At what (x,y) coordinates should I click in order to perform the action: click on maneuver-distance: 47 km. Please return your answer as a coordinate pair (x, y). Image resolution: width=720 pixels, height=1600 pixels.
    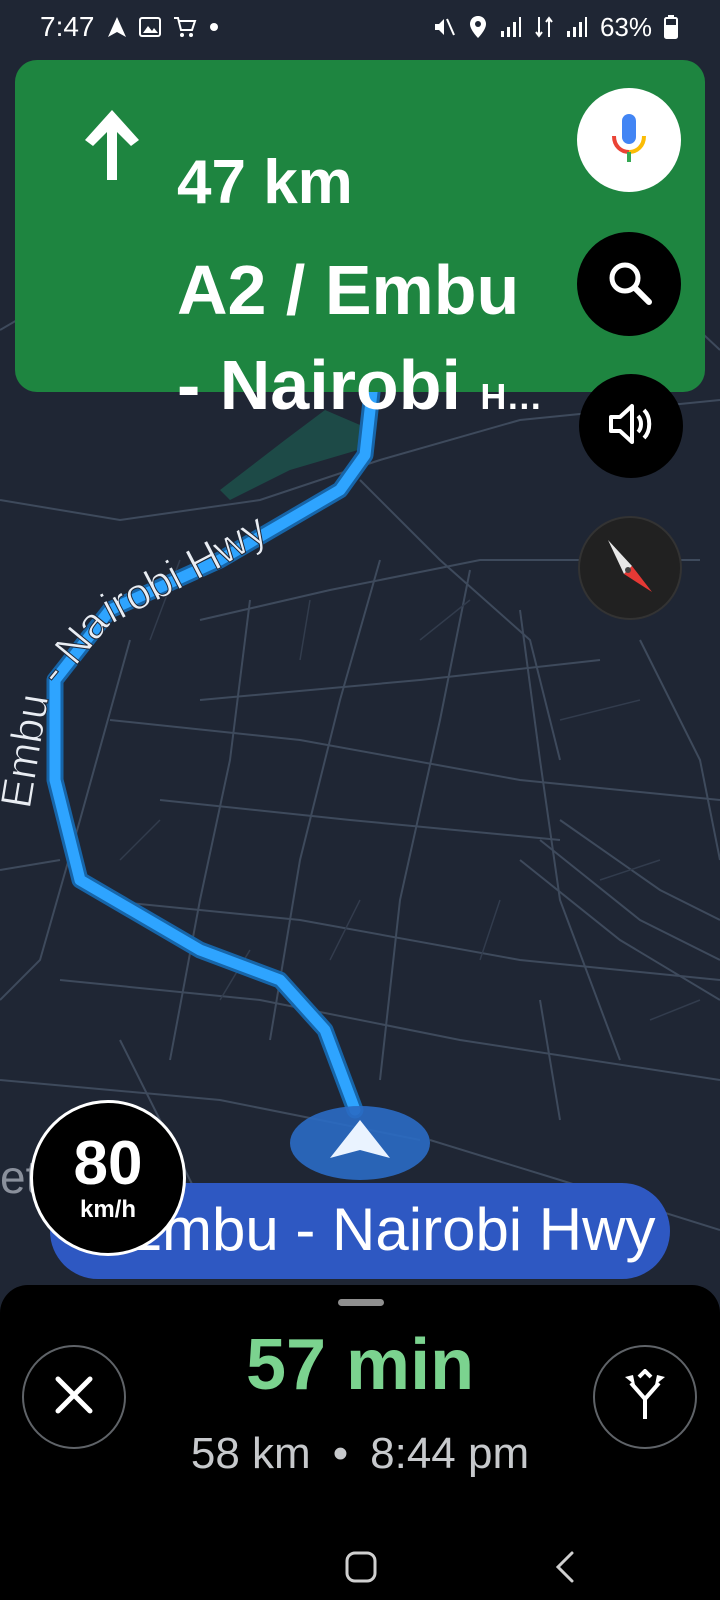
    Looking at the image, I should click on (265, 182).